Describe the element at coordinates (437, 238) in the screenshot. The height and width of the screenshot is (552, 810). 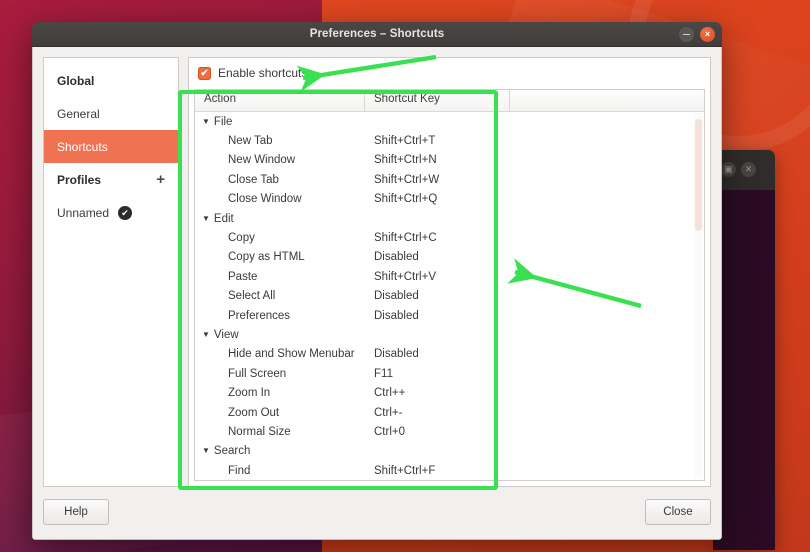
I see `cell-shortcut-key: Shift+Ctrl+C` at that location.